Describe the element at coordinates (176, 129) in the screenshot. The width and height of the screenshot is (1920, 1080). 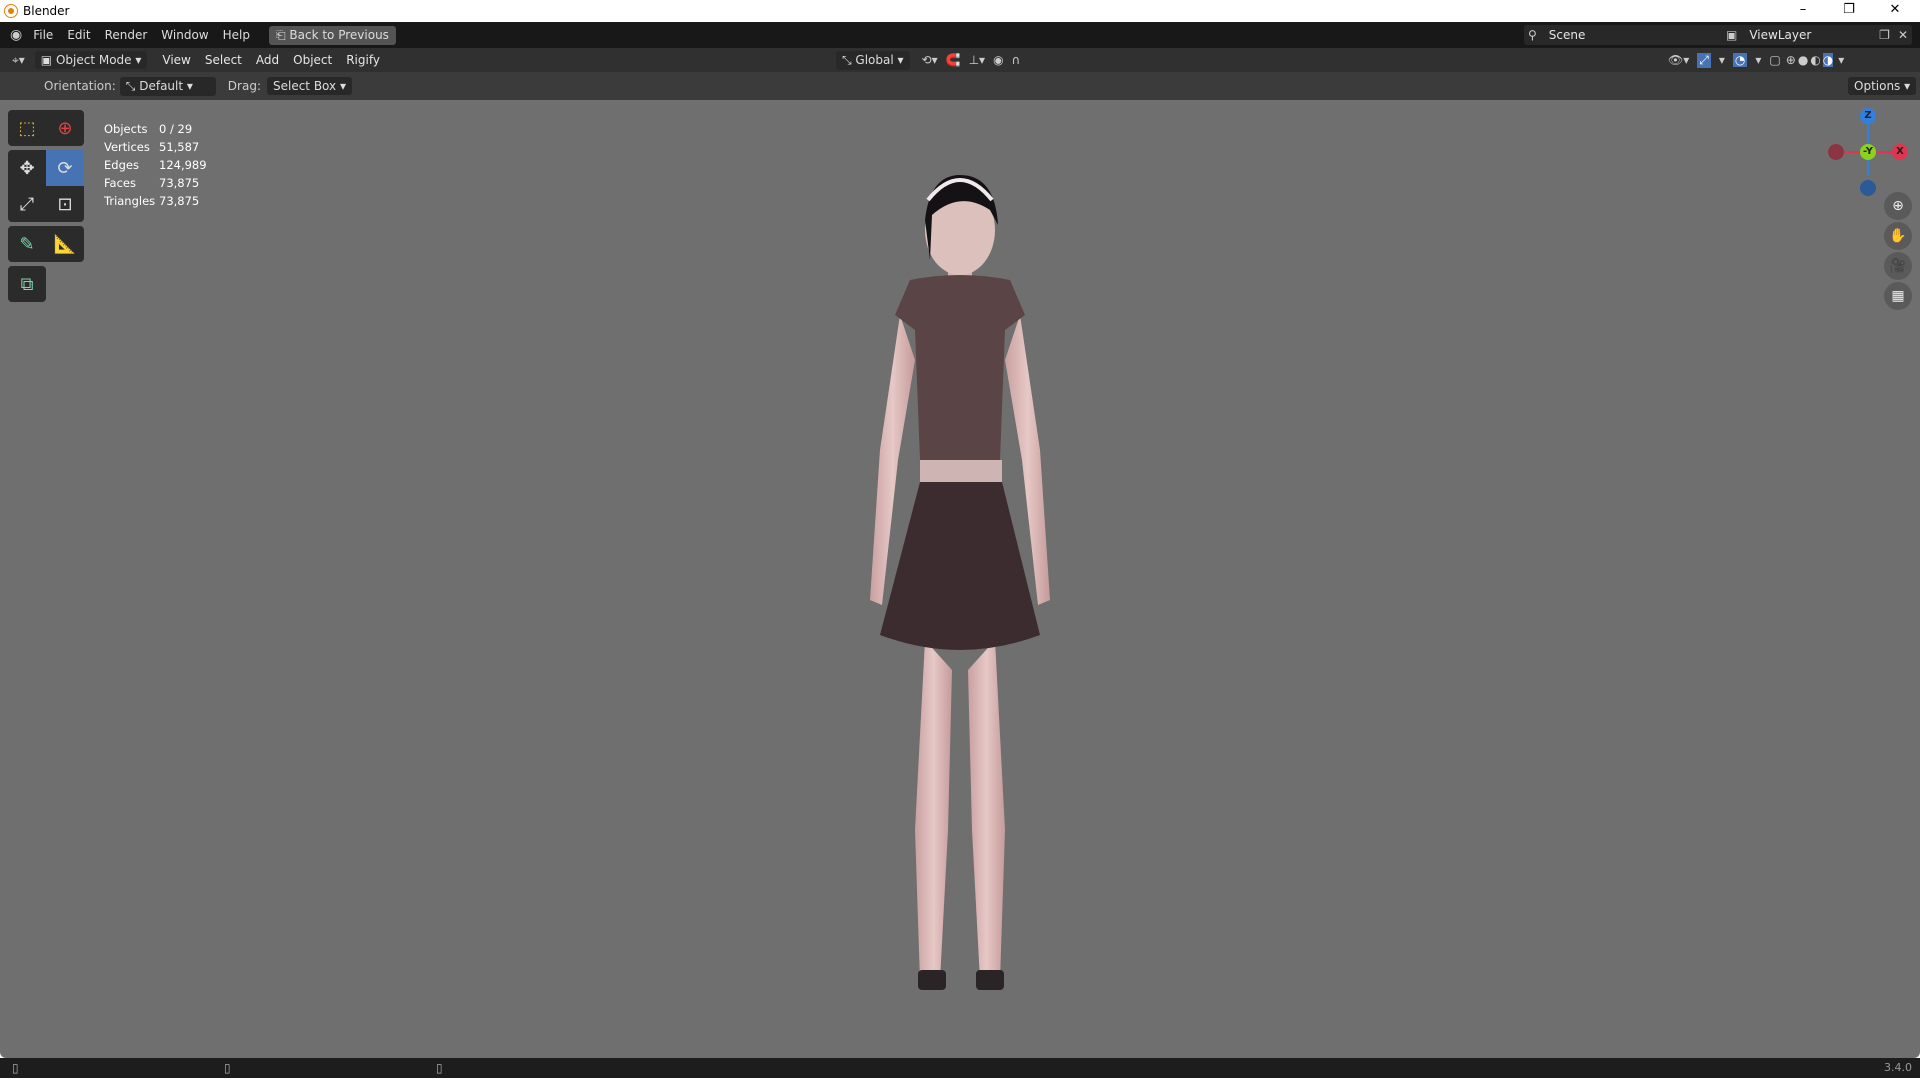
I see `stat-value: 0 / 29` at that location.